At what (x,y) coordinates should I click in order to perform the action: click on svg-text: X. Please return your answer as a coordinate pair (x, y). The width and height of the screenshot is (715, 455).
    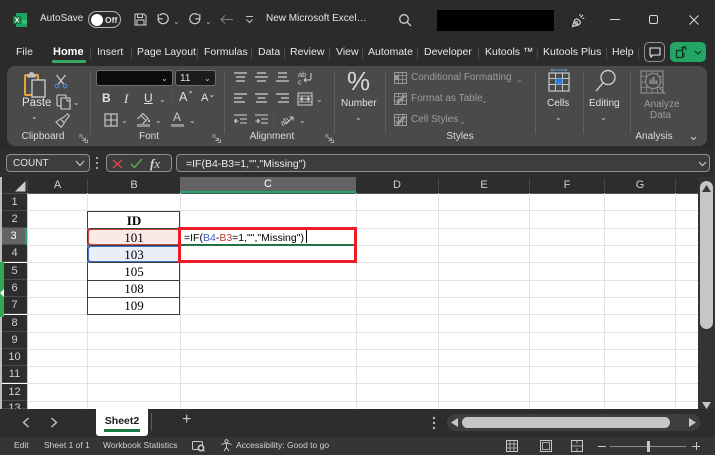
    Looking at the image, I should click on (16, 20).